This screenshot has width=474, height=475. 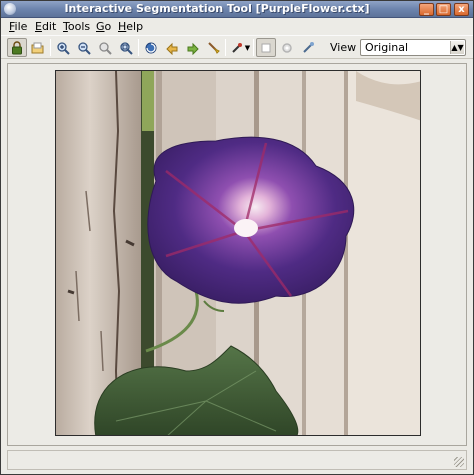 I want to click on lock-button, so click(x=17, y=47).